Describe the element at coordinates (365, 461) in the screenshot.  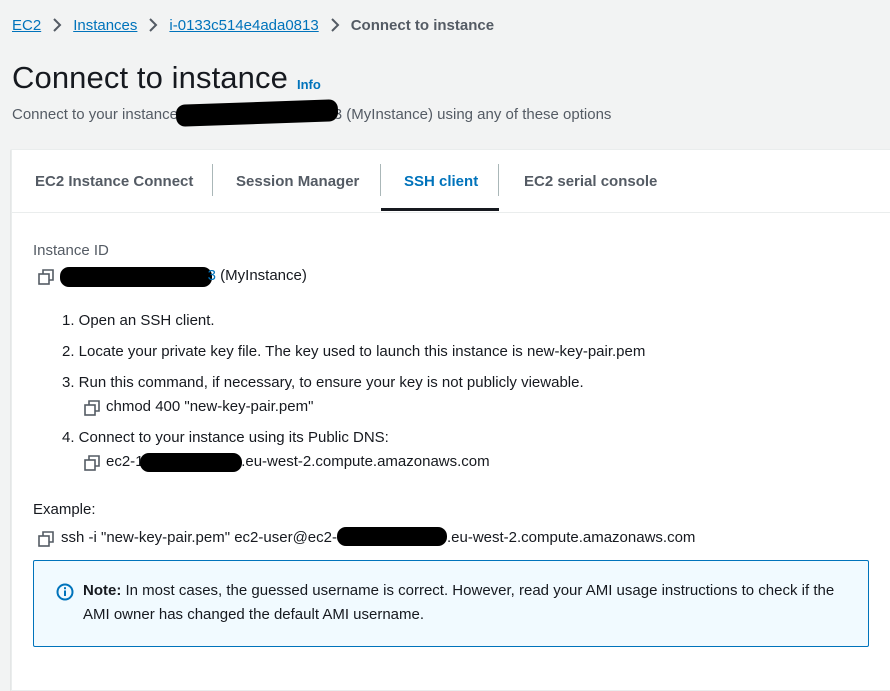
I see `dns-suffix: .eu-west-2.compute.amazonaws.com` at that location.